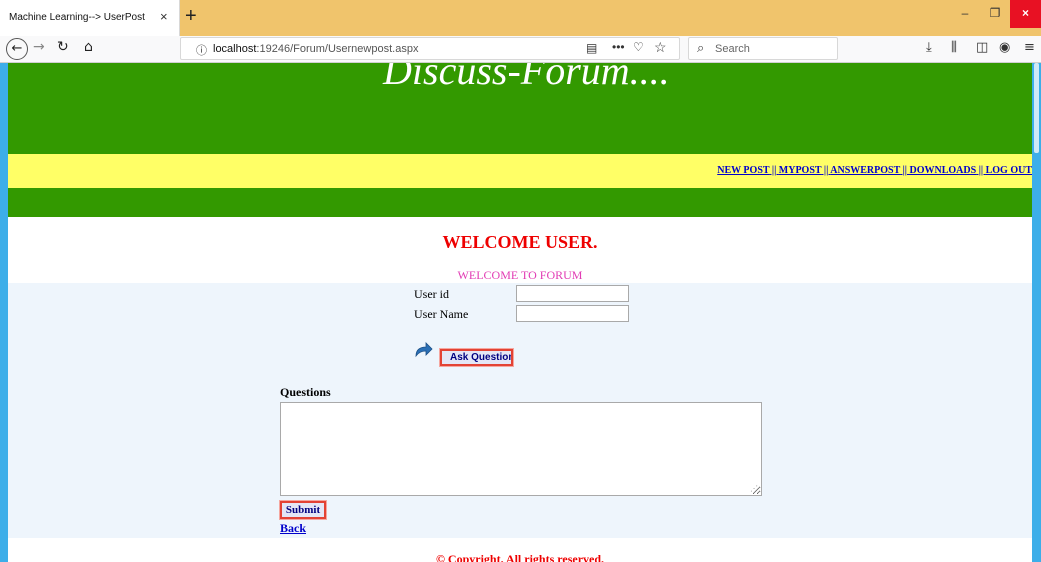 The image size is (1041, 562). Describe the element at coordinates (476, 357) in the screenshot. I see `ask-question-button: Ask Question` at that location.